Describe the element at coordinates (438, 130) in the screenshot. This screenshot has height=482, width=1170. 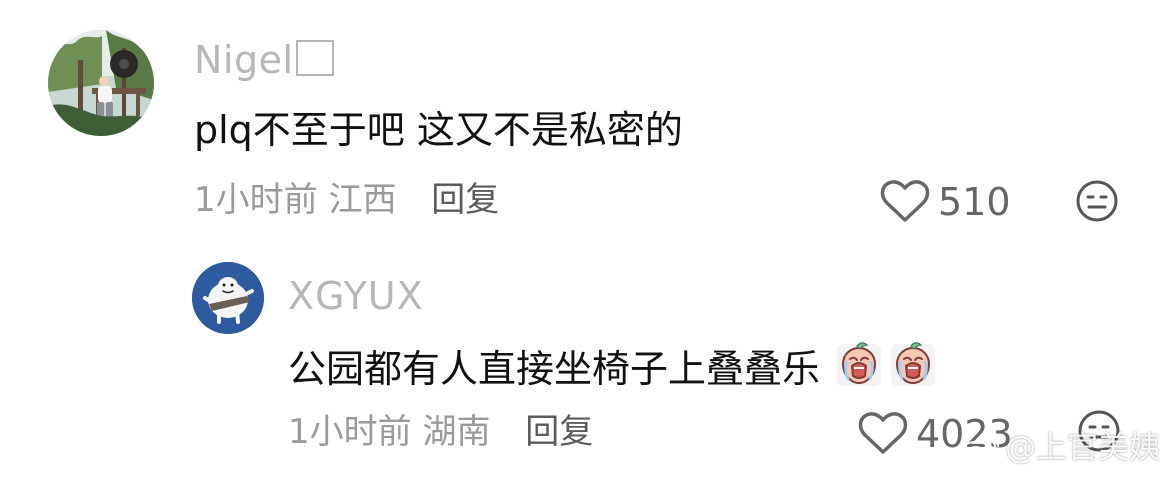
I see `comment-body: plq不至于吧 这又不是私密的` at that location.